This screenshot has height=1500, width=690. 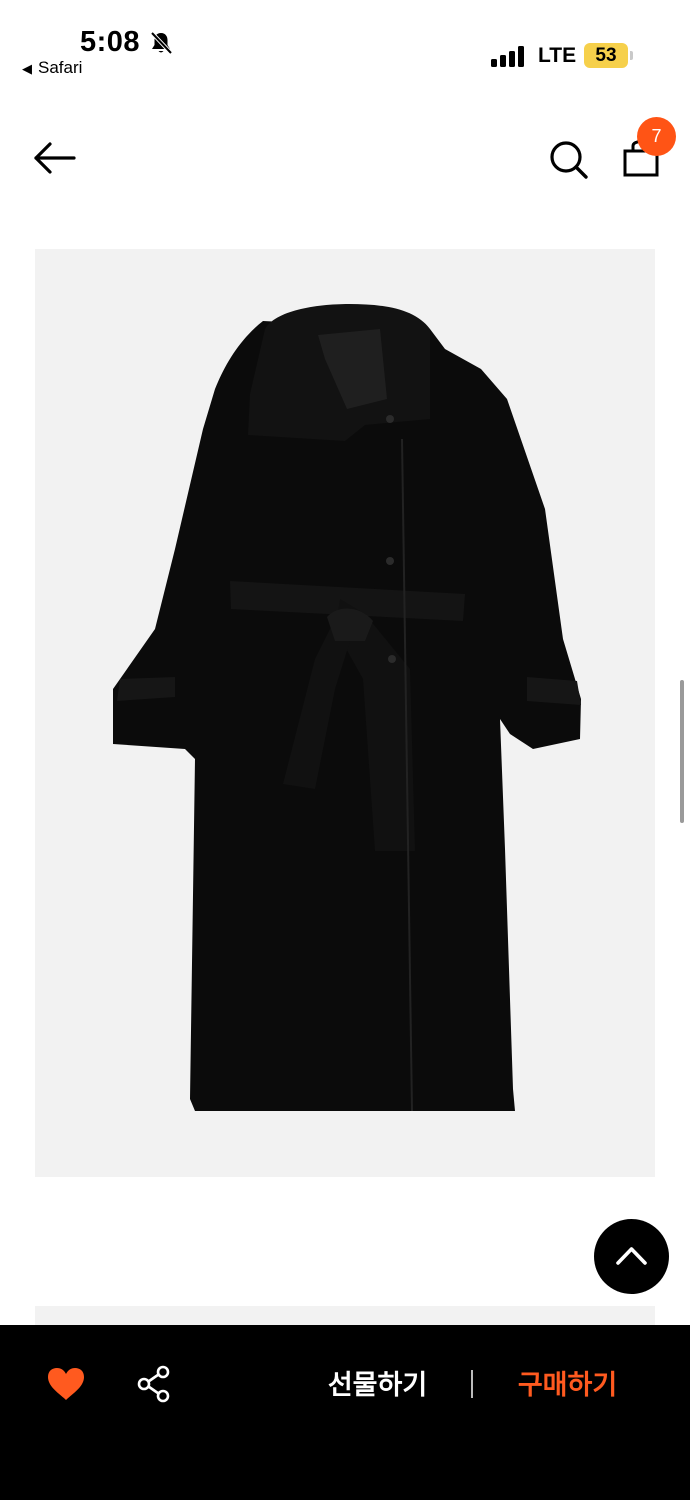 I want to click on heart-icon, so click(x=66, y=1384).